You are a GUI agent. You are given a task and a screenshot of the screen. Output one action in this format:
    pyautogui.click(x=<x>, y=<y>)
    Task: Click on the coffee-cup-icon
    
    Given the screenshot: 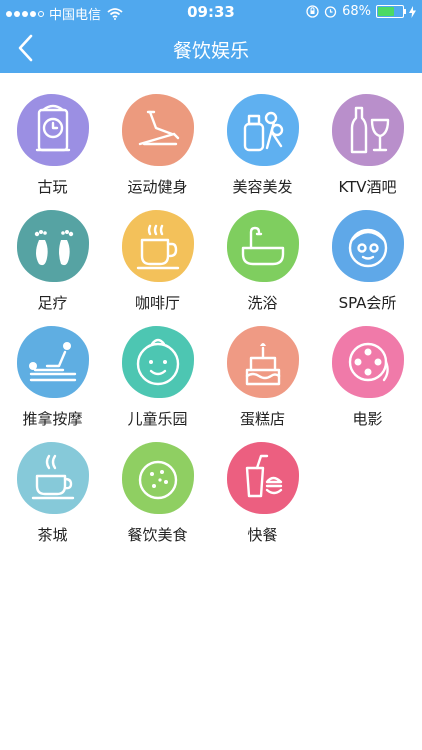 What is the action you would take?
    pyautogui.click(x=158, y=246)
    